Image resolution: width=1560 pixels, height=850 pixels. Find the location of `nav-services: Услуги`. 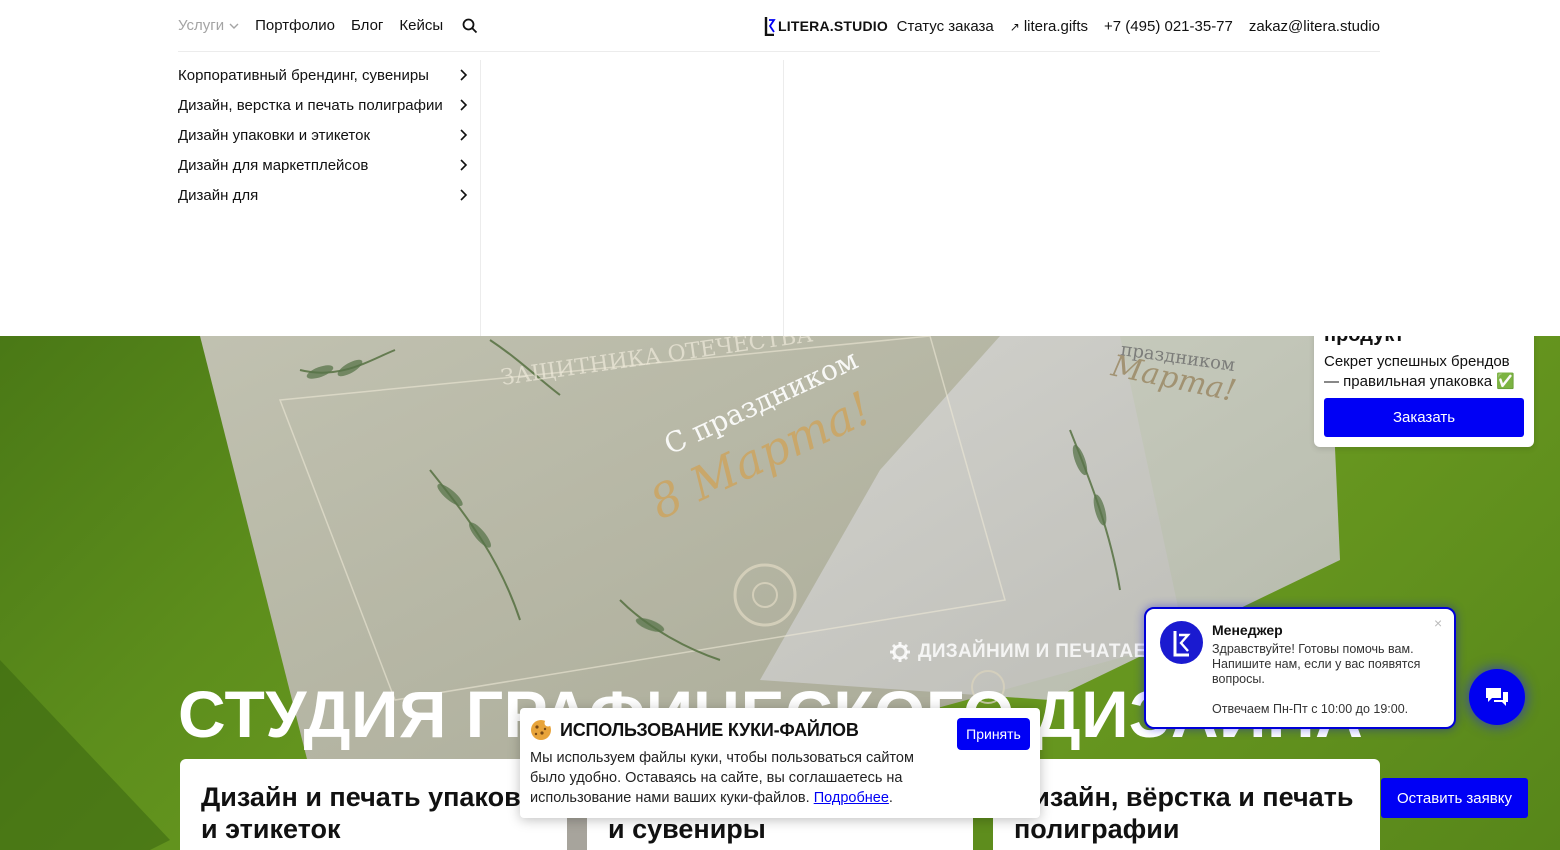

nav-services: Услуги is located at coordinates (208, 25).